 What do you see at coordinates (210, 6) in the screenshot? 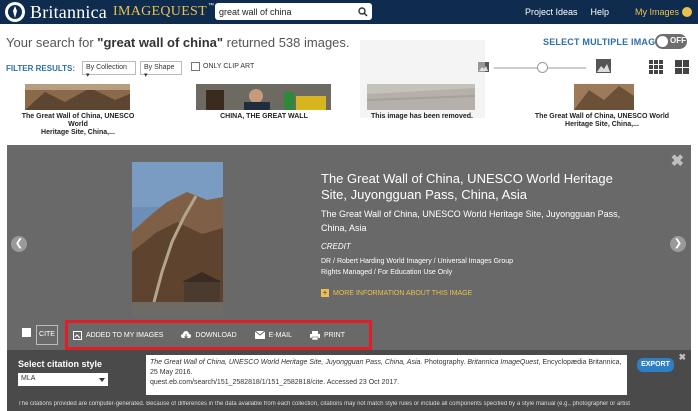
I see `trademark: ™` at bounding box center [210, 6].